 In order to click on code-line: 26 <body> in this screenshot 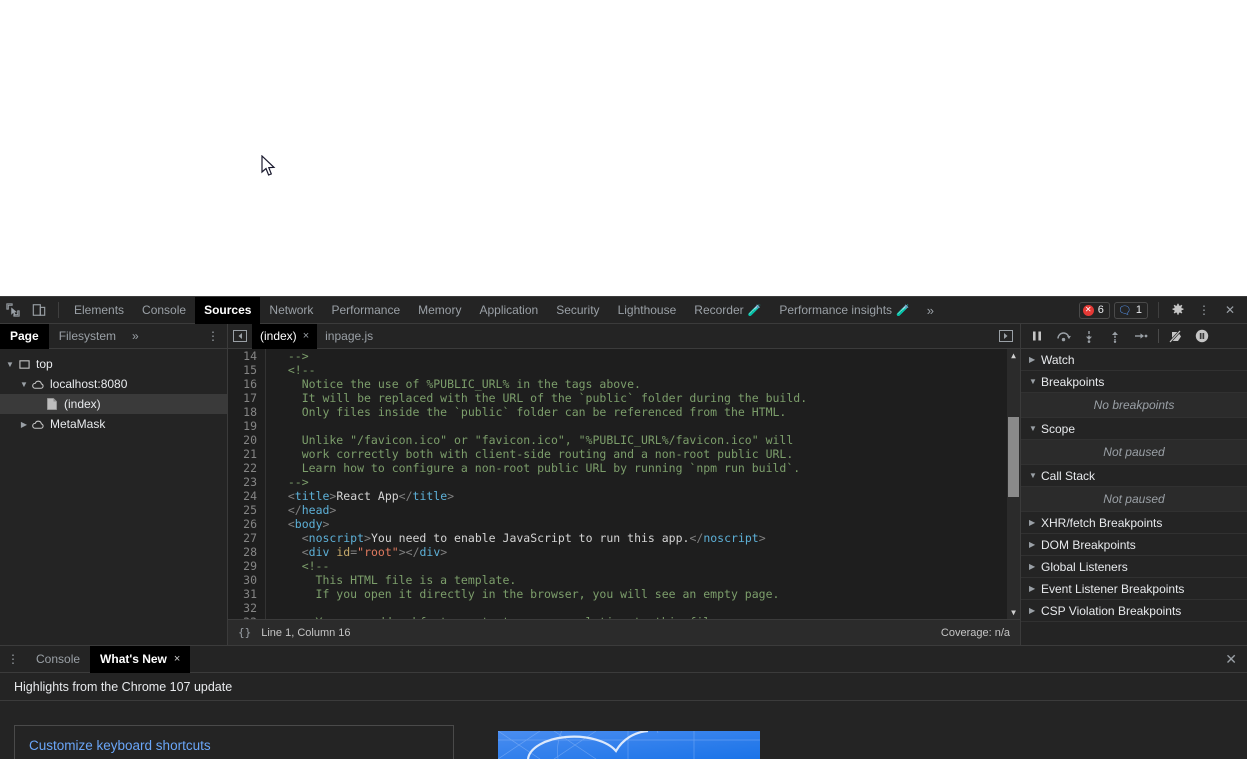, I will do `click(624, 524)`.